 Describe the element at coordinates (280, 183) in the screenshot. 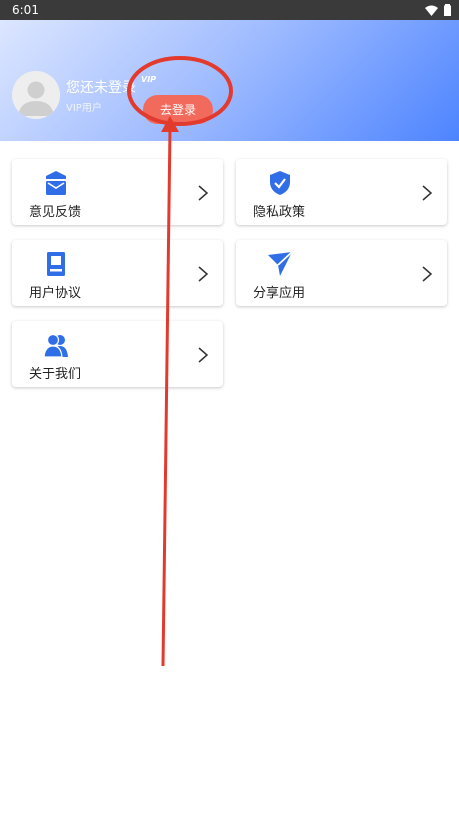

I see `shield-check-icon` at that location.